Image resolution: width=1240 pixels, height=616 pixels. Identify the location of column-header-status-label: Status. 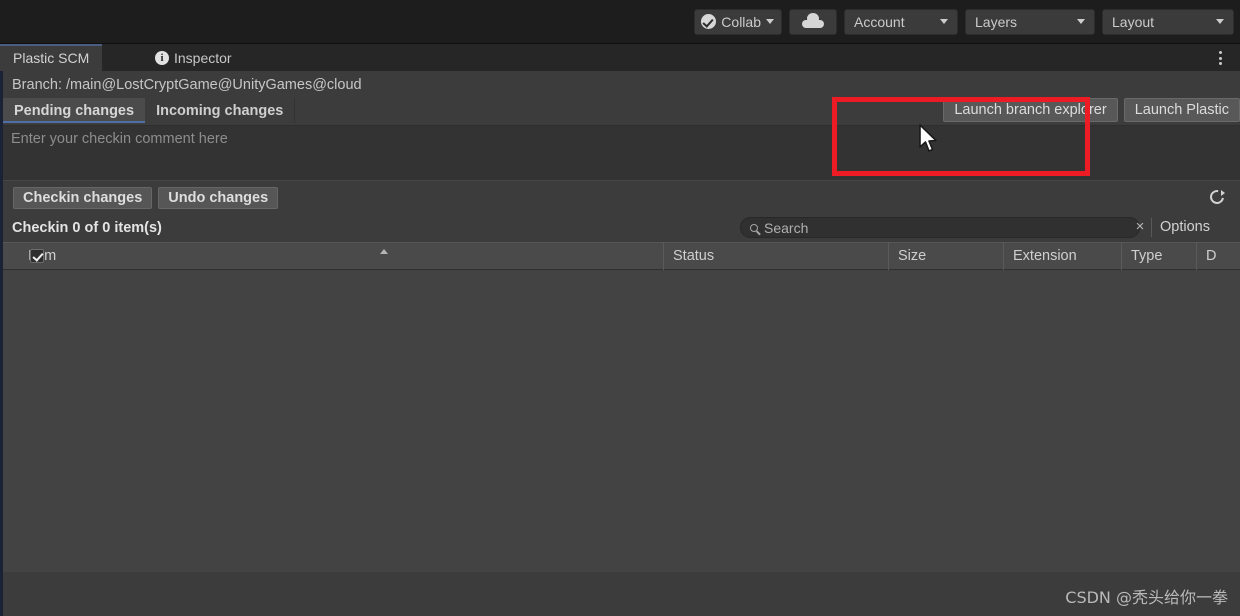
(694, 256).